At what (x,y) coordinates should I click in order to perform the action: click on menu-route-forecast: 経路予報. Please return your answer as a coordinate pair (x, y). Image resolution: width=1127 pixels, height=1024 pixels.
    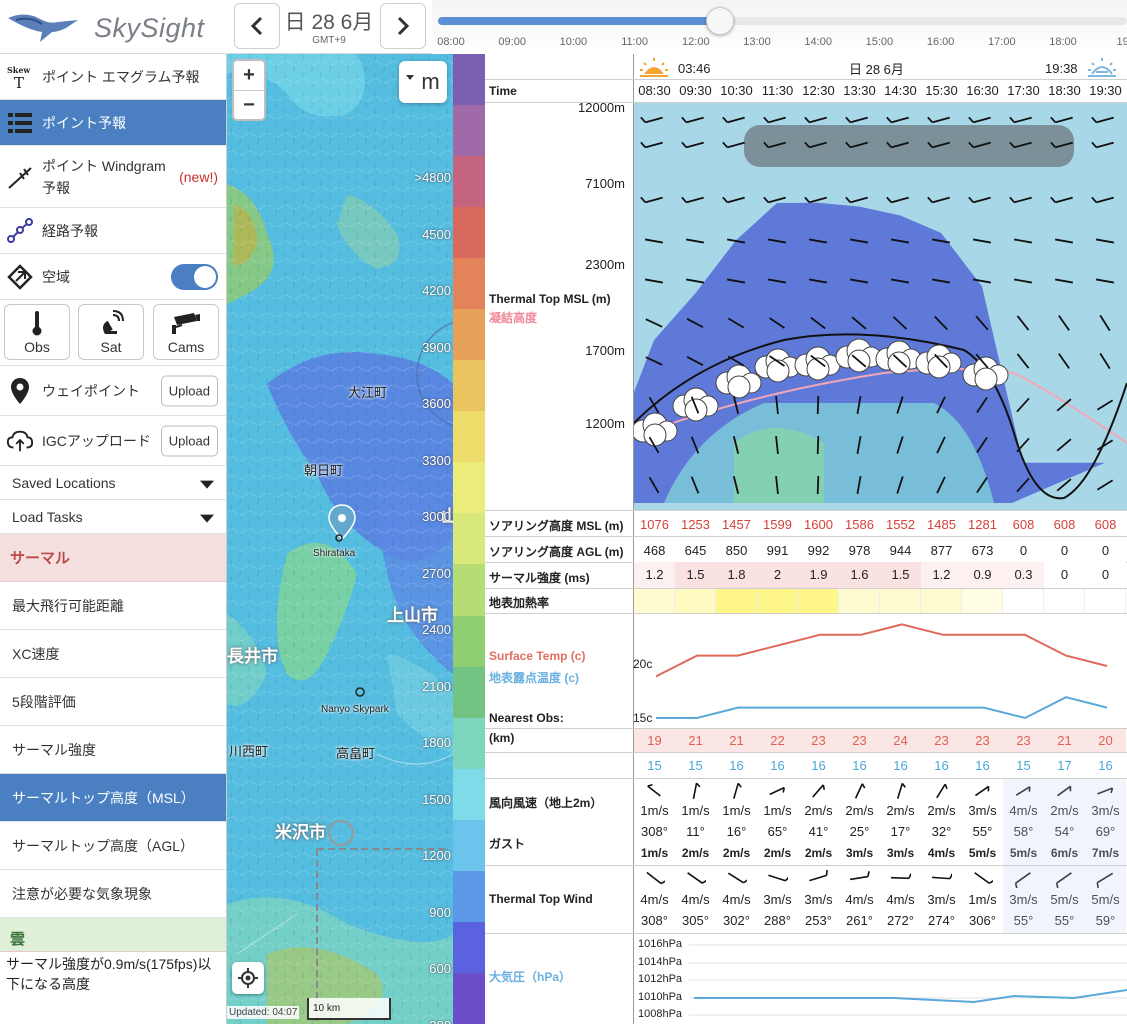
    Looking at the image, I should click on (113, 231).